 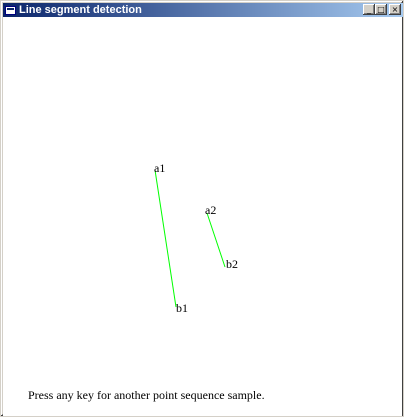 I want to click on minimize-button: _, so click(x=369, y=9).